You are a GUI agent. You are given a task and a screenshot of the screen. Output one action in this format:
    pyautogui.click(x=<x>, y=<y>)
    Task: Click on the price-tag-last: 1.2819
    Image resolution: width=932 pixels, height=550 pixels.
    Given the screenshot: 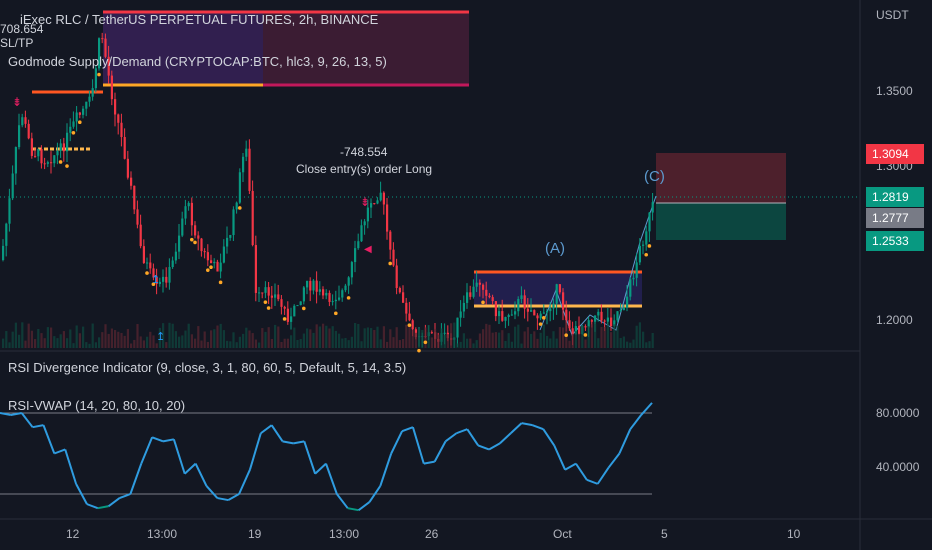 What is the action you would take?
    pyautogui.click(x=895, y=197)
    